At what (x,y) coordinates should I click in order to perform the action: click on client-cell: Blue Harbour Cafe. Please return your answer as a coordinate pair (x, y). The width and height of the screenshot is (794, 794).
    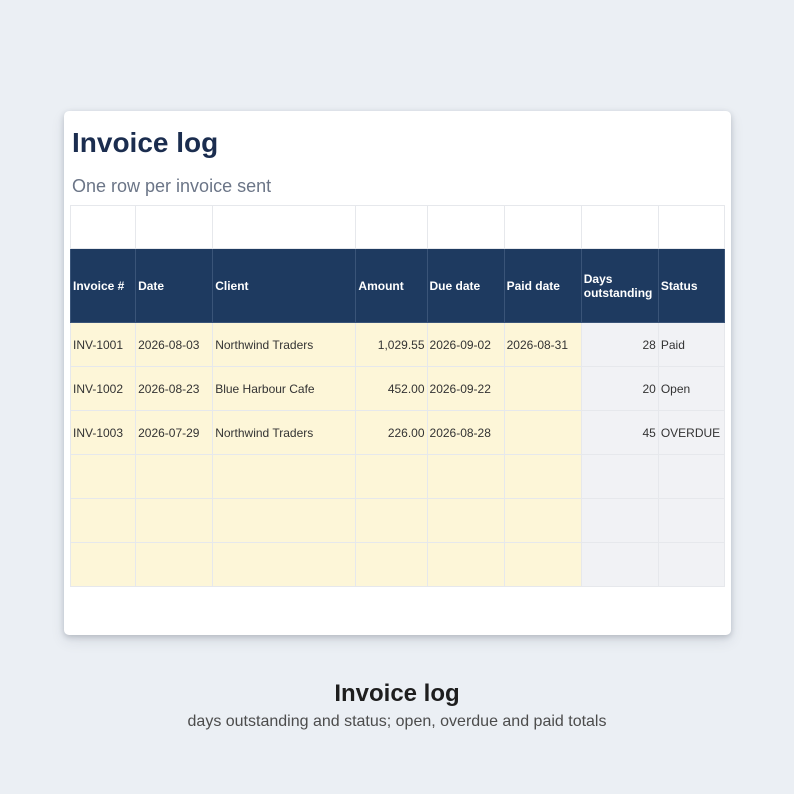
    Looking at the image, I should click on (284, 388).